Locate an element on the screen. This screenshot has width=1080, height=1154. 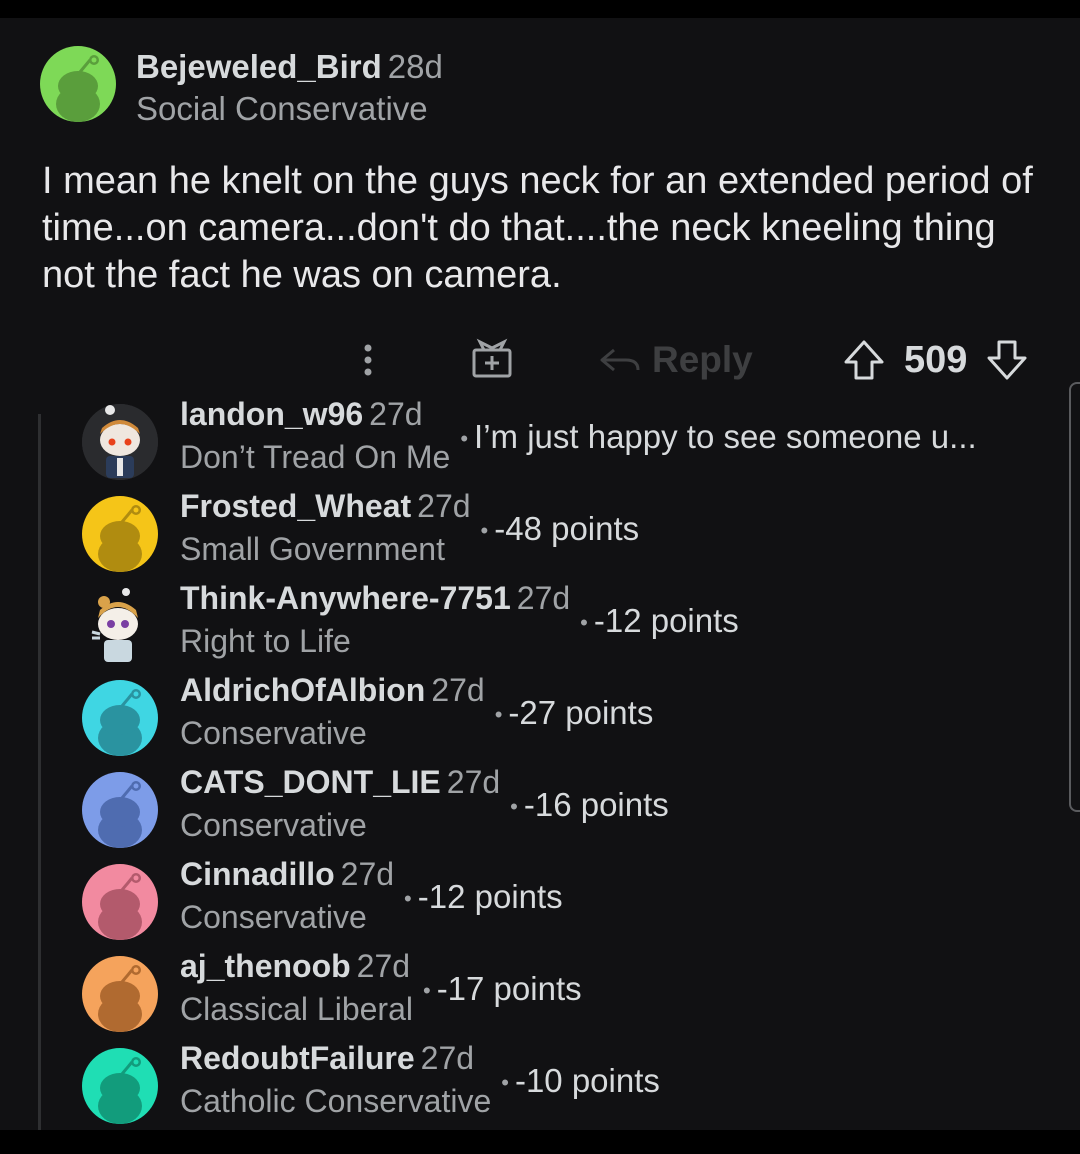
reply-snippet: • -27 points is located at coordinates (574, 713).